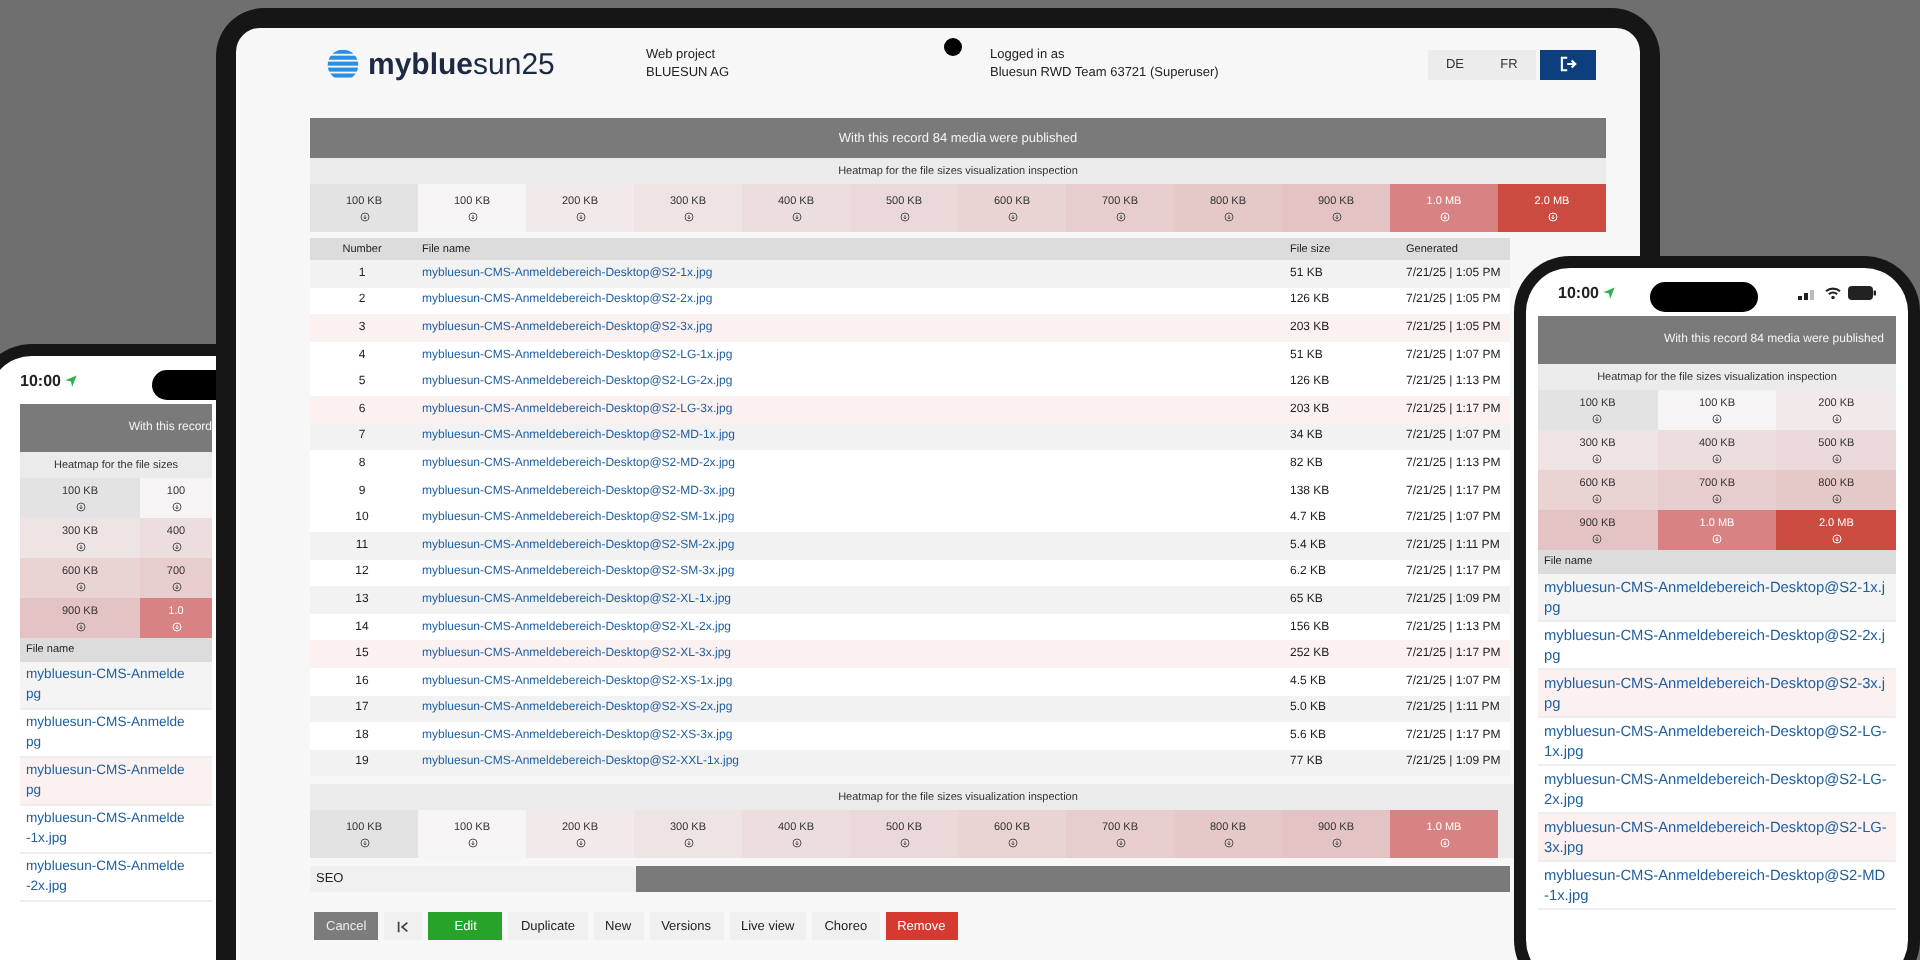  I want to click on logout-button, so click(1568, 64).